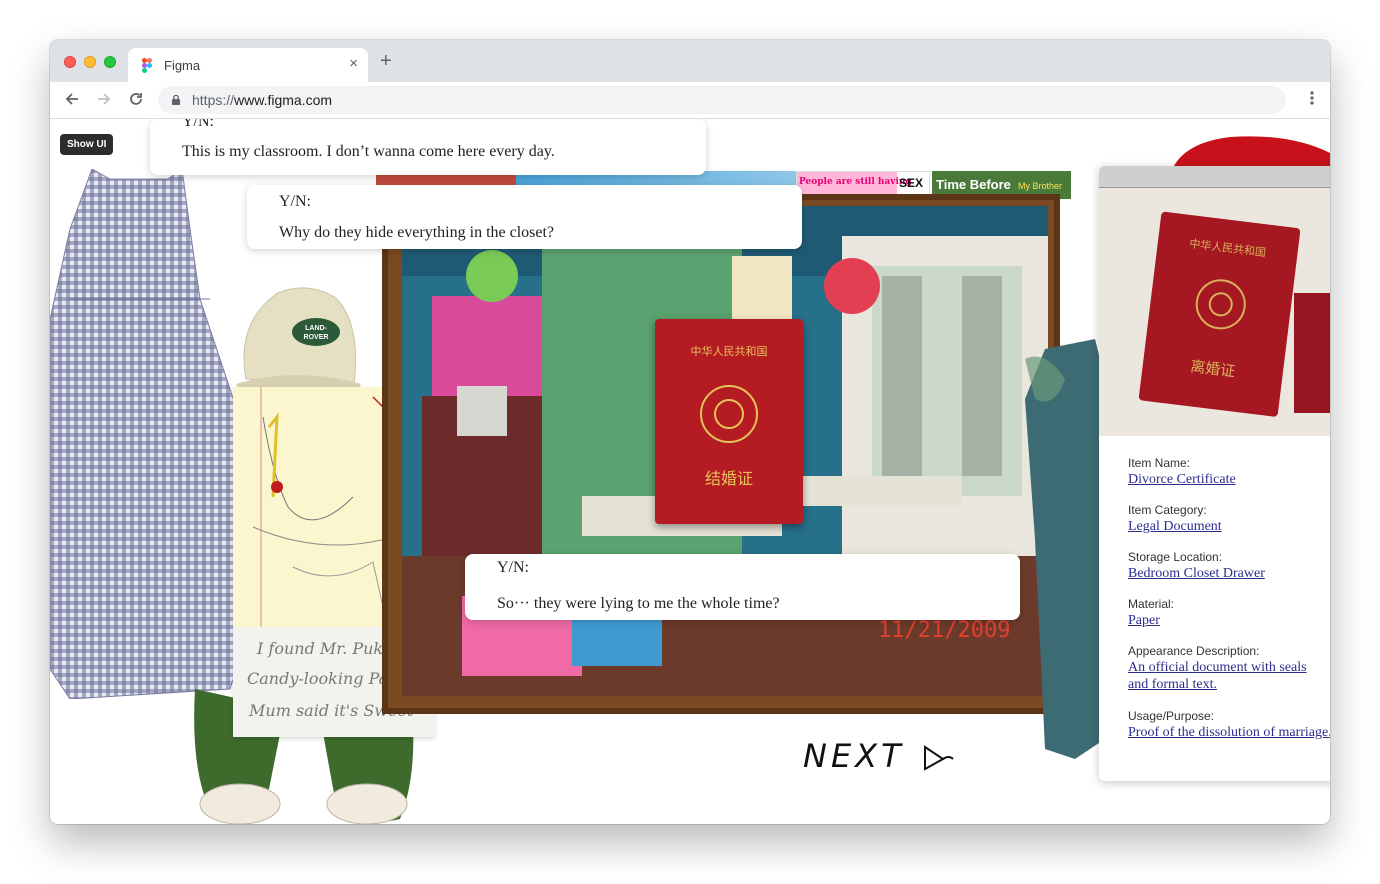 The height and width of the screenshot is (884, 1380). Describe the element at coordinates (298, 340) in the screenshot. I see `land-rover-cap-image: LAND- ROVER` at that location.